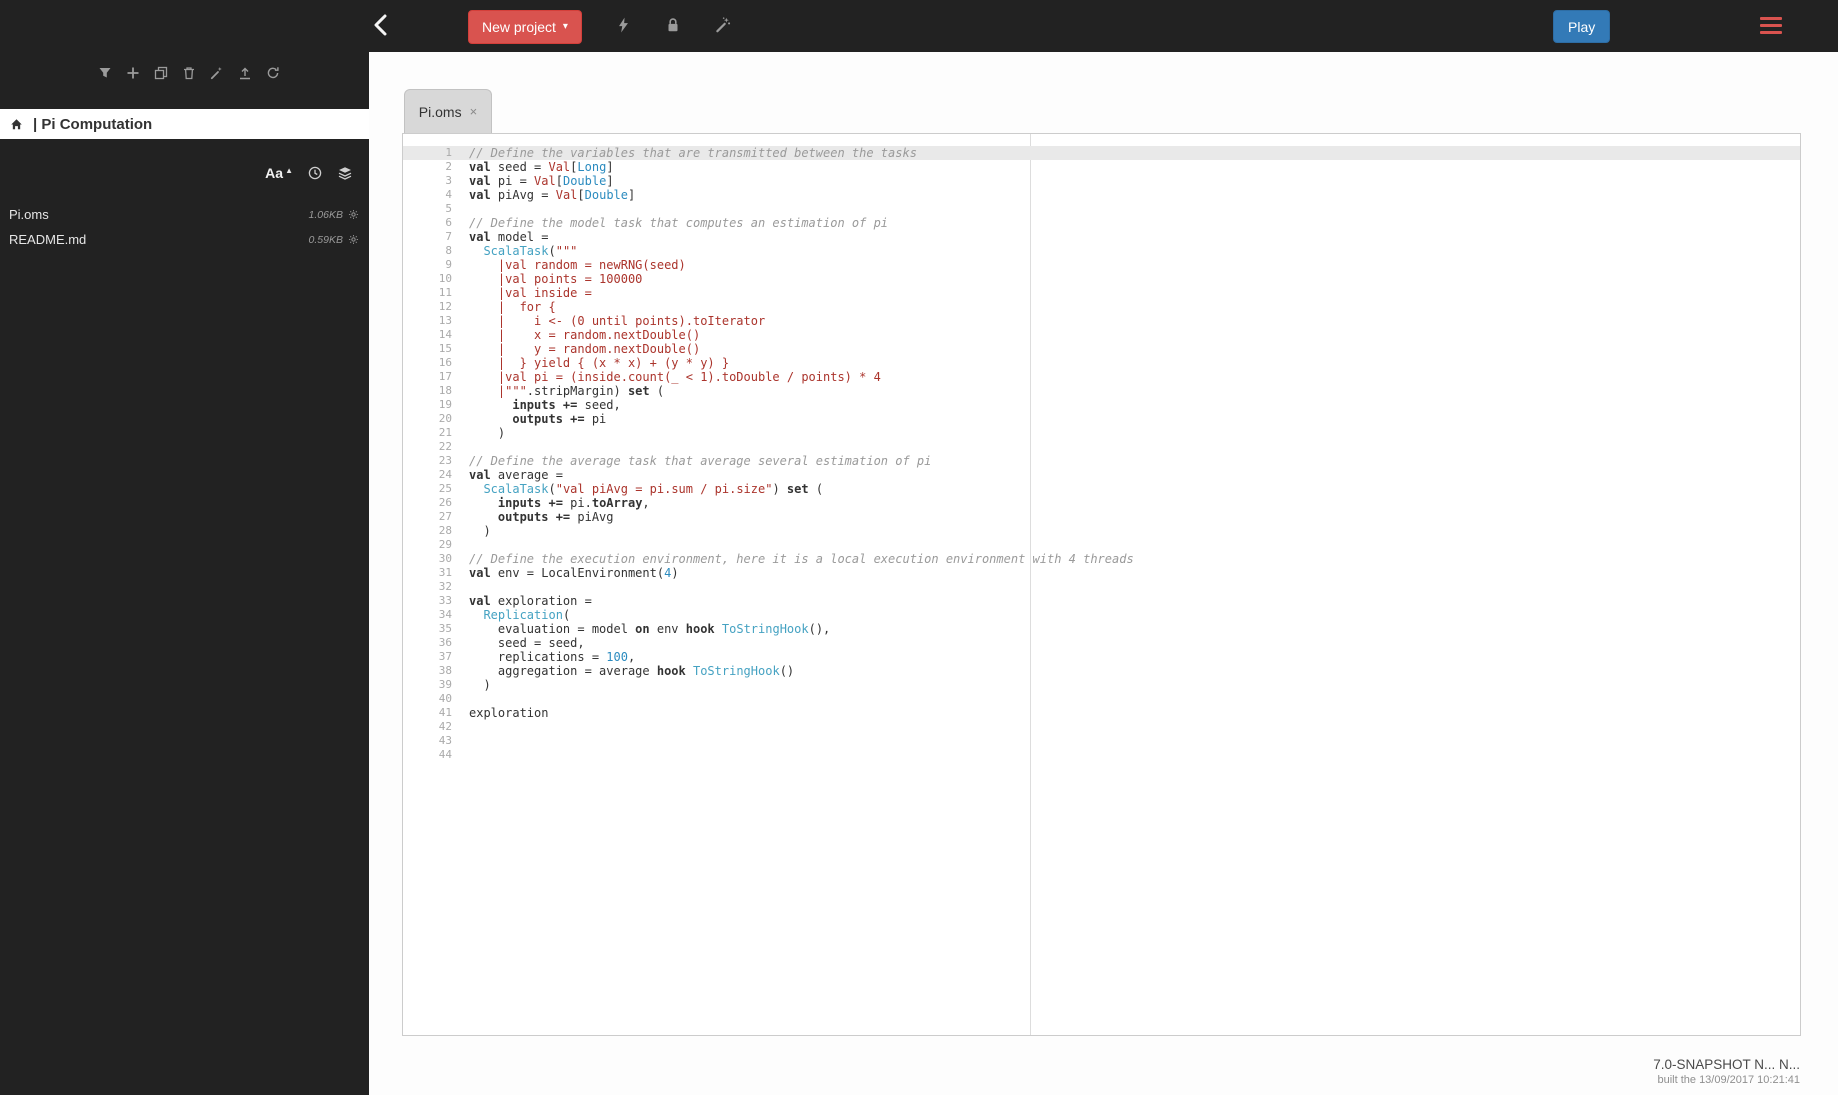 This screenshot has width=1838, height=1095. Describe the element at coordinates (1101, 349) in the screenshot. I see `code-line: 15 | y = random.nextDouble()` at that location.